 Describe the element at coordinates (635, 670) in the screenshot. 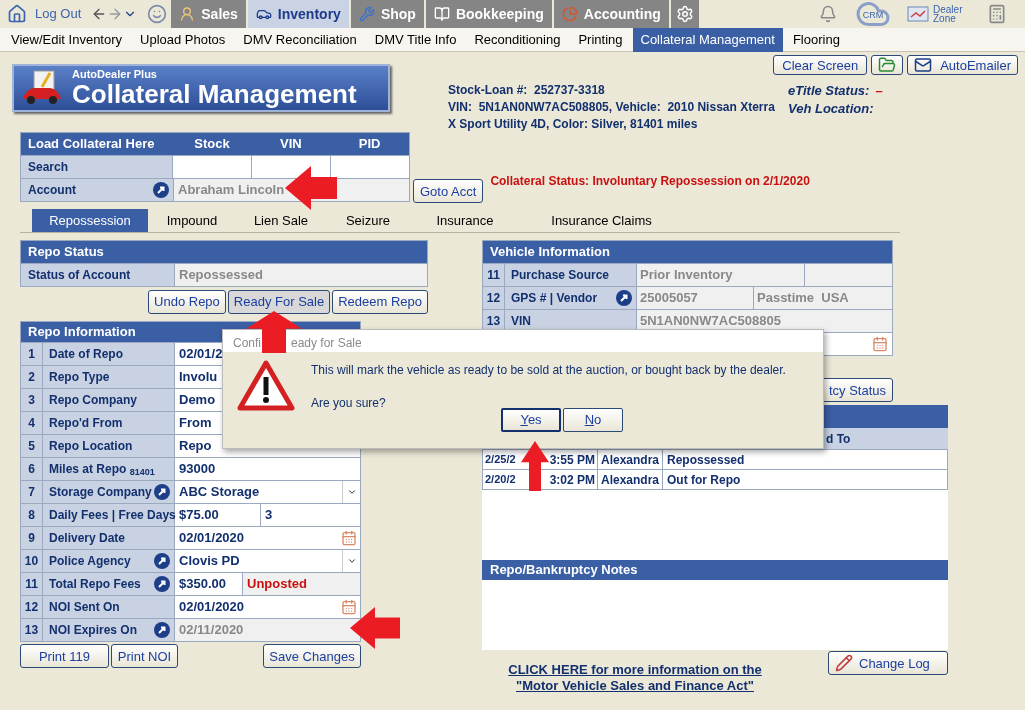

I see `info-link: CLICK HERE for more information on the` at that location.